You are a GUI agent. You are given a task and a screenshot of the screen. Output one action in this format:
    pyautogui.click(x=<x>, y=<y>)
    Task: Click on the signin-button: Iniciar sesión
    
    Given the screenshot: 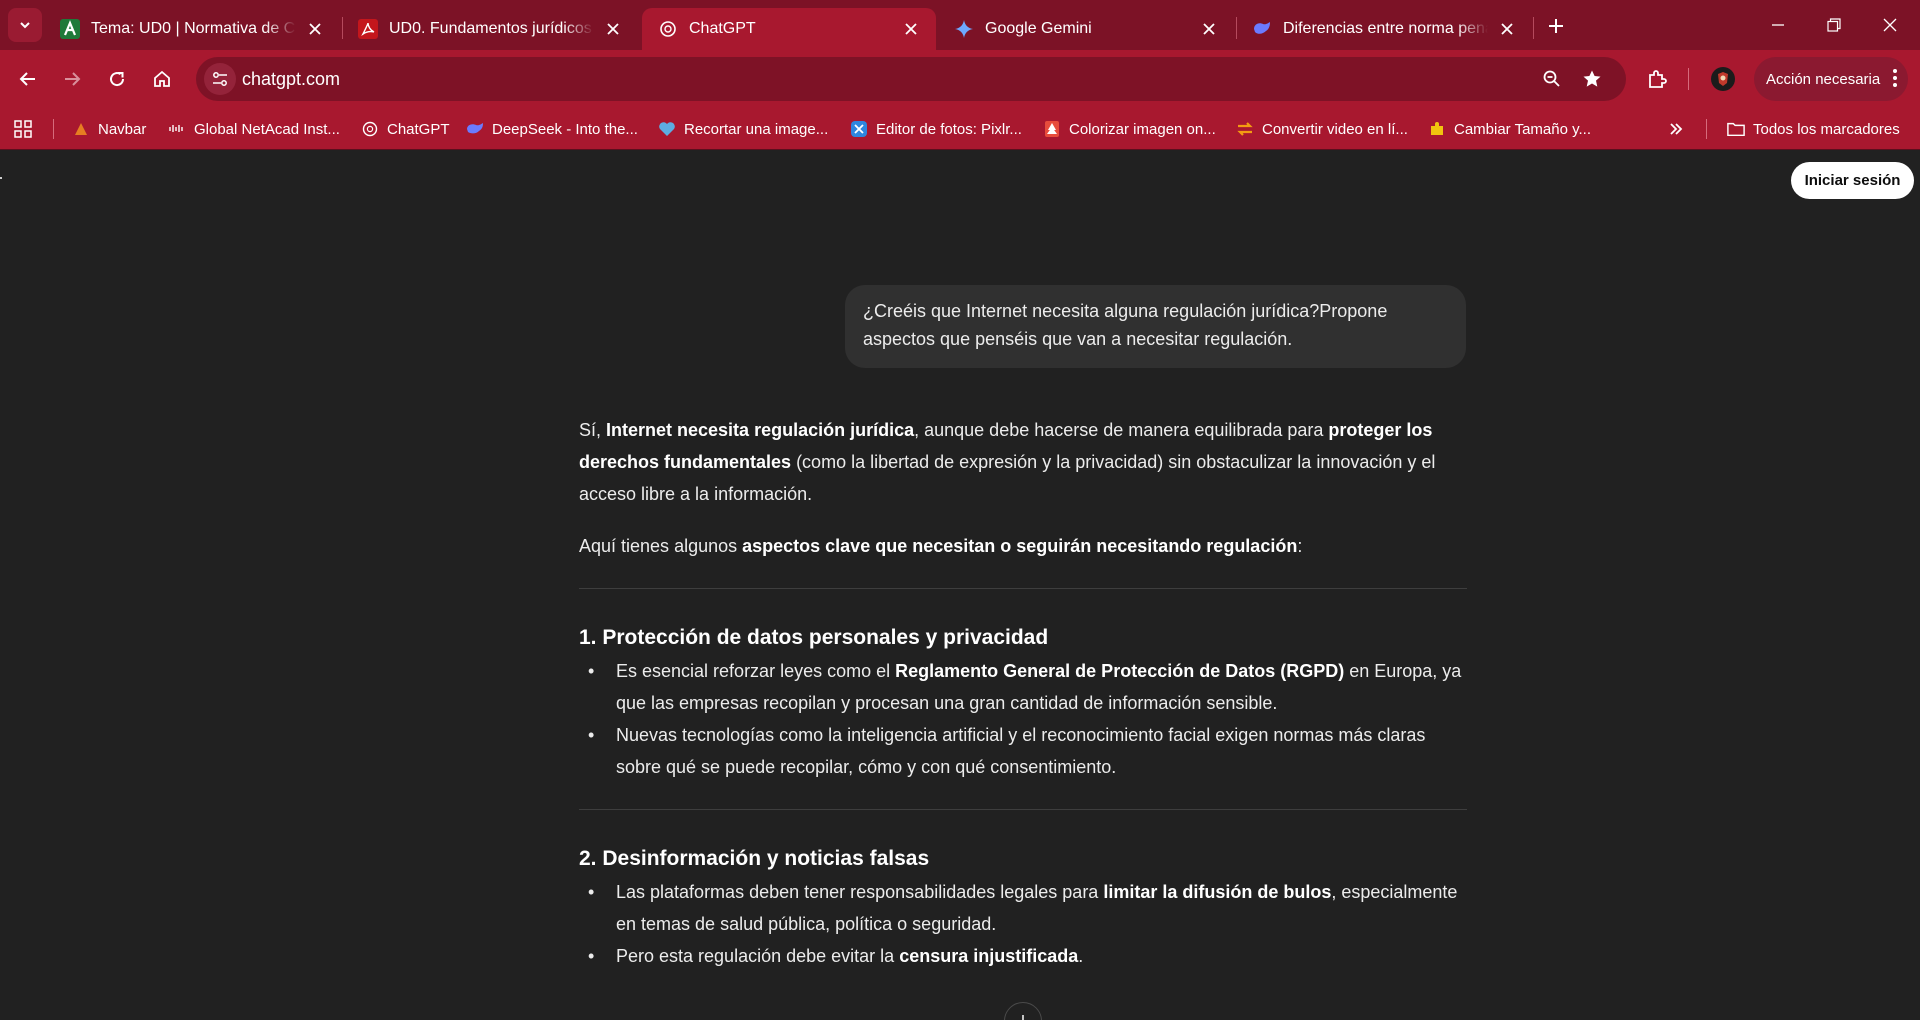 What is the action you would take?
    pyautogui.click(x=1852, y=180)
    